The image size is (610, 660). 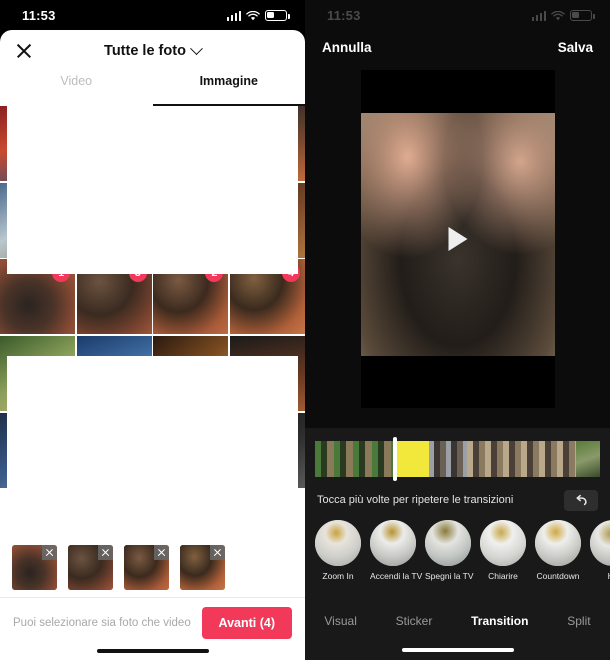 I want to click on editor-toolbar: Annulla Salva, so click(x=457, y=47).